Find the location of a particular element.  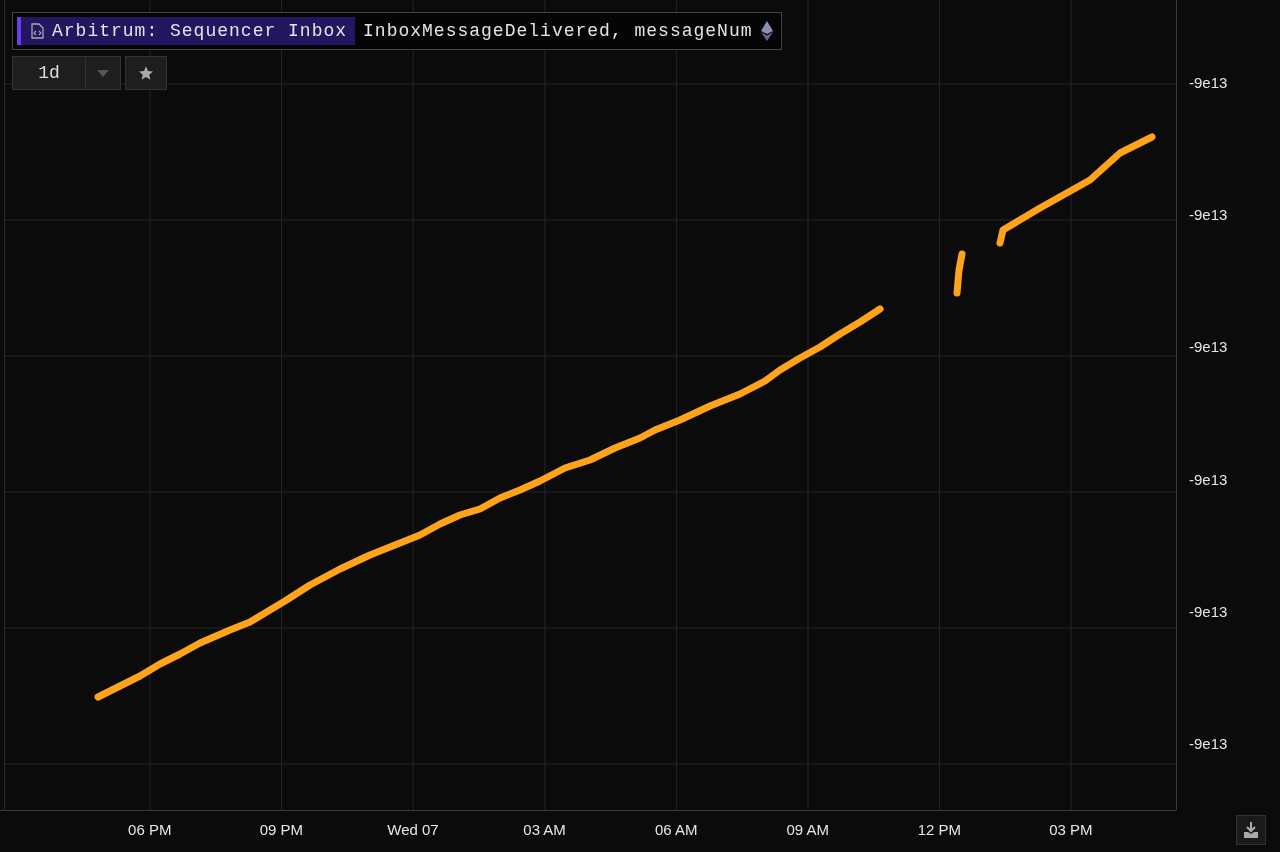

x-axis-label: 06 PM is located at coordinates (150, 830).